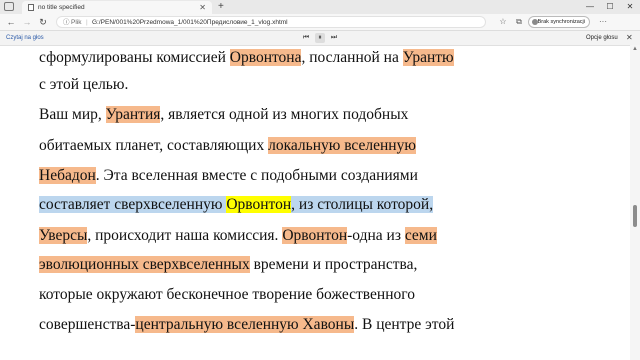 Image resolution: width=640 pixels, height=360 pixels. I want to click on highlighted-text: центральную вселенную Хавоны, so click(245, 324).